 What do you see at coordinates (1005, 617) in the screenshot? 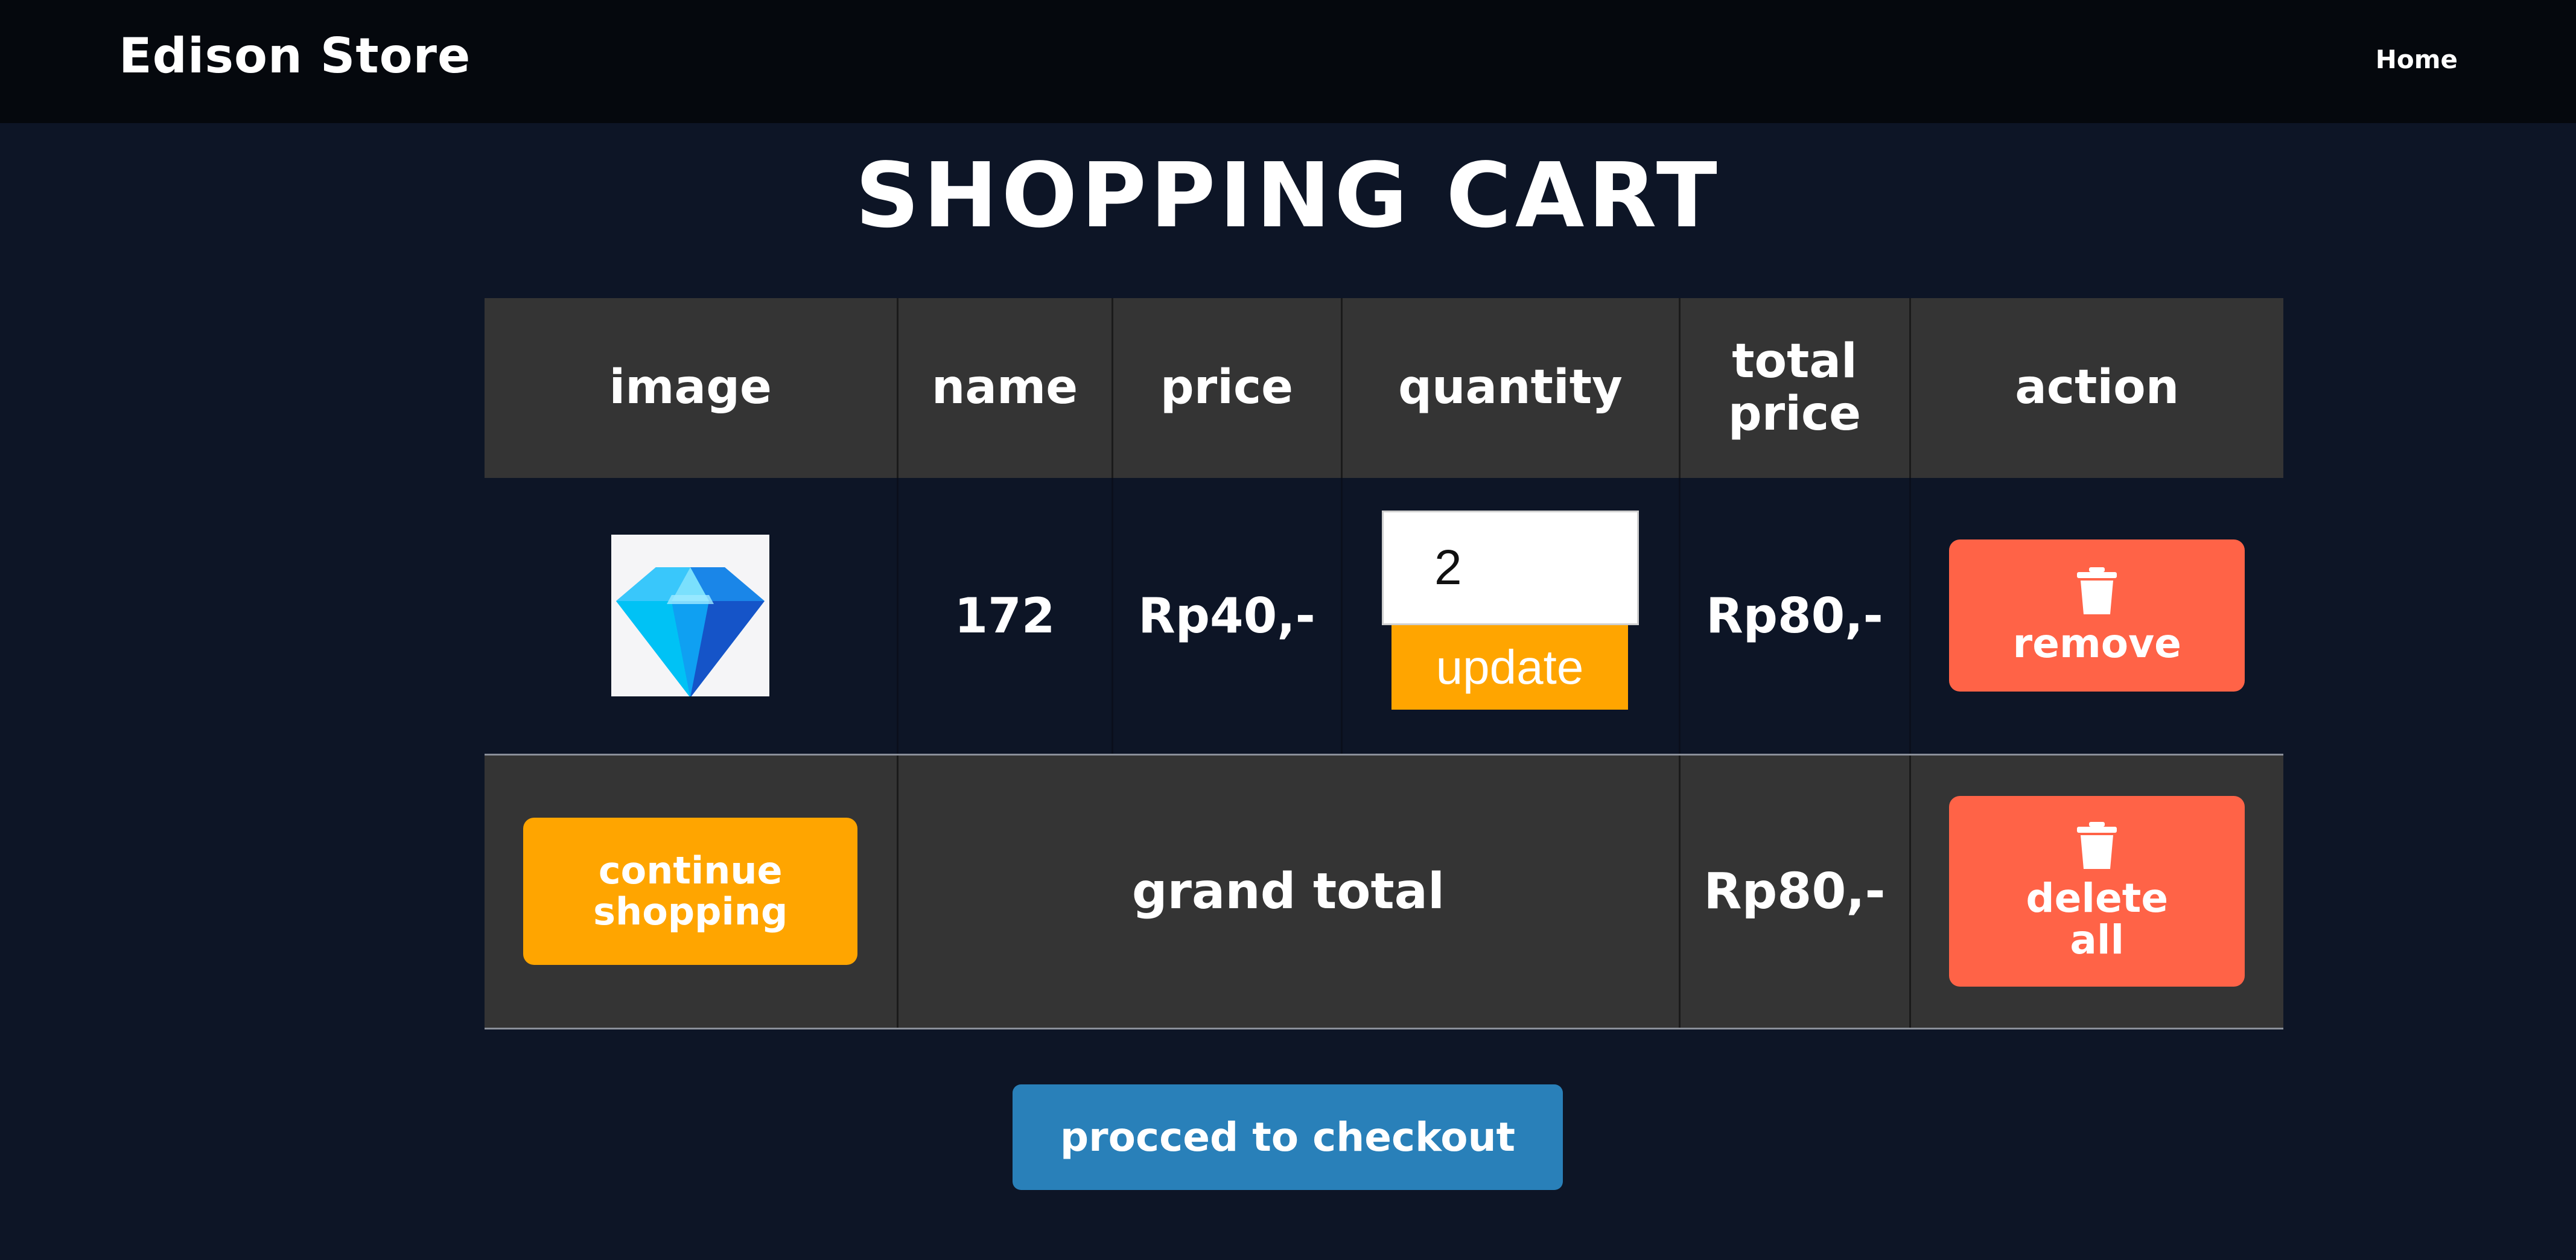
I see `product-name: 172` at bounding box center [1005, 617].